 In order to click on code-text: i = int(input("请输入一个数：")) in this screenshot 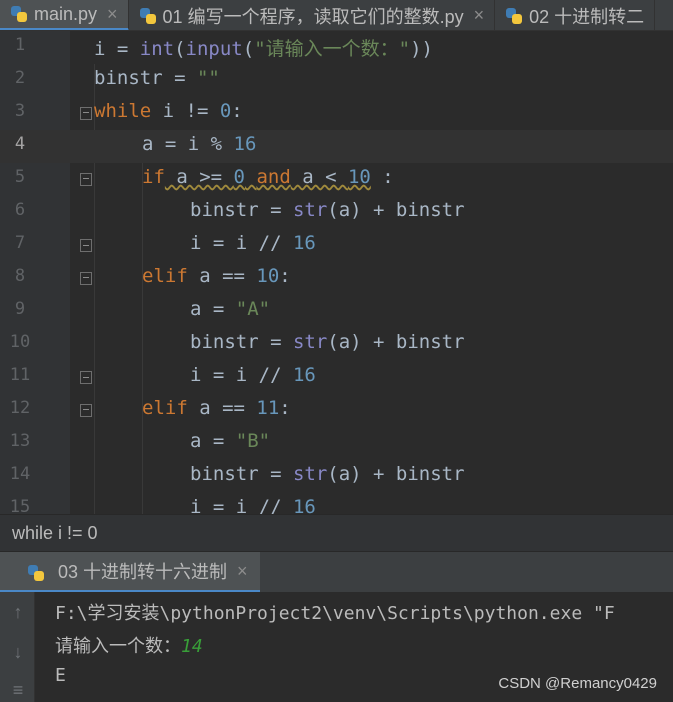, I will do `click(263, 49)`.